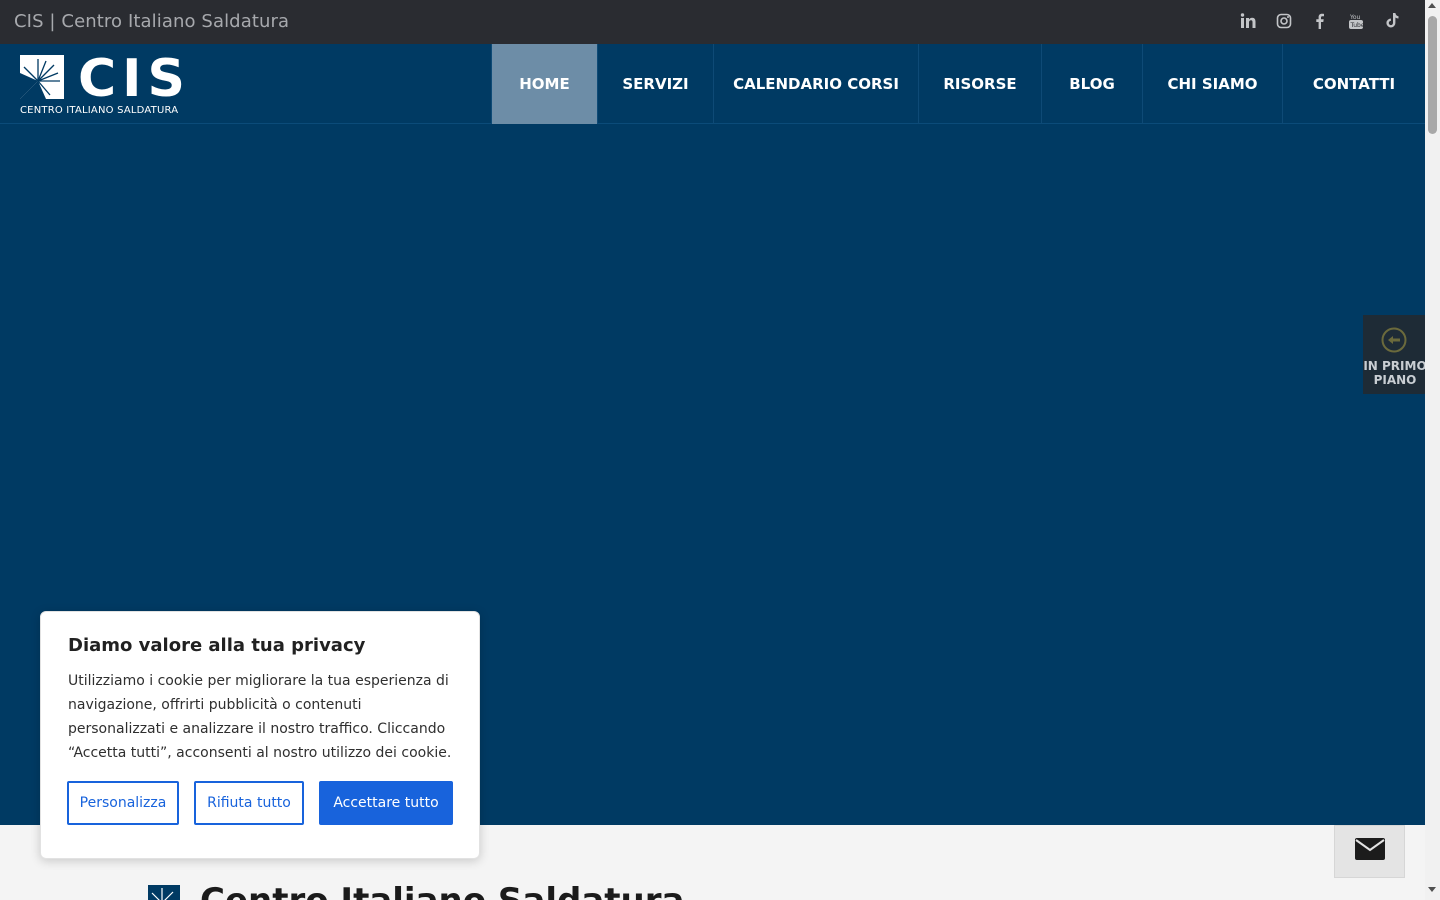  I want to click on section-logo-icon, so click(164, 892).